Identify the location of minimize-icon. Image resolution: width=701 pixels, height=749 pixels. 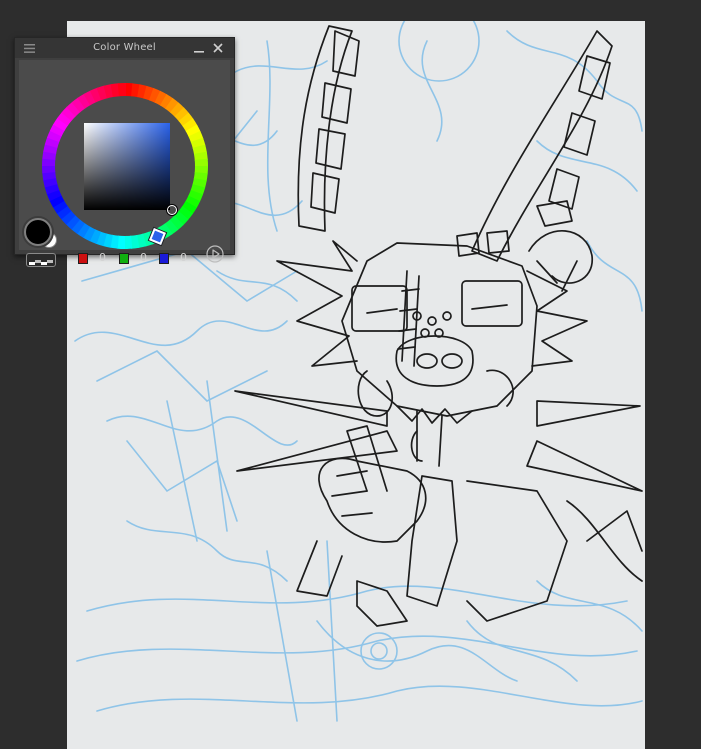
(199, 48).